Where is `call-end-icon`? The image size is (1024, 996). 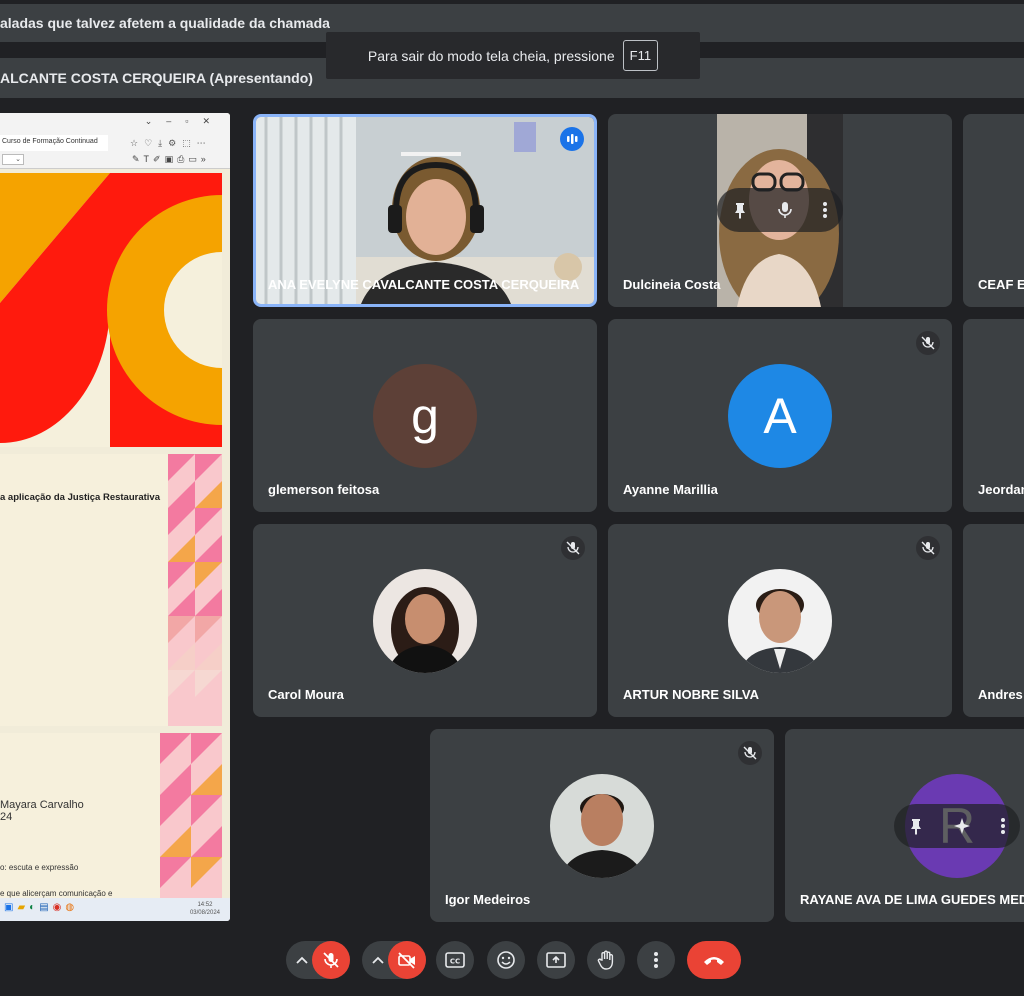 call-end-icon is located at coordinates (714, 961).